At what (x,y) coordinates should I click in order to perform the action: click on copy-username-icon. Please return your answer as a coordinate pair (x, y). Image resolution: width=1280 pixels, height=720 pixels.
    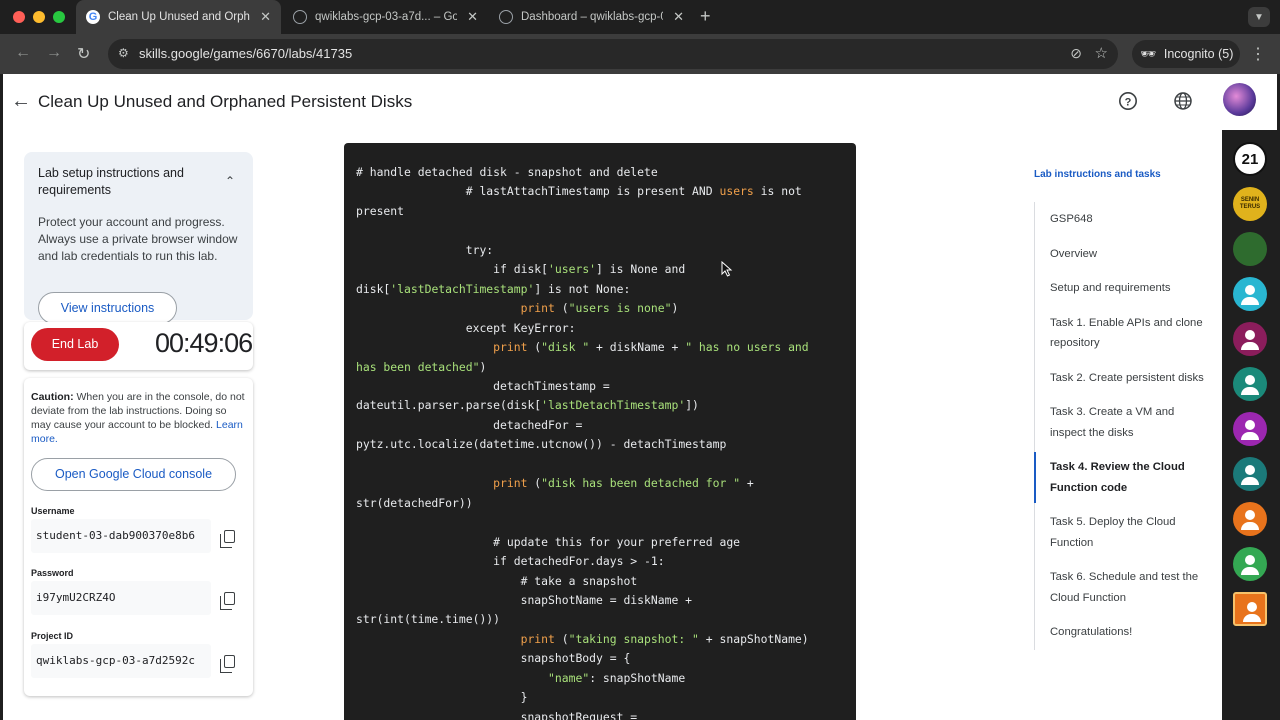
    Looking at the image, I should click on (229, 536).